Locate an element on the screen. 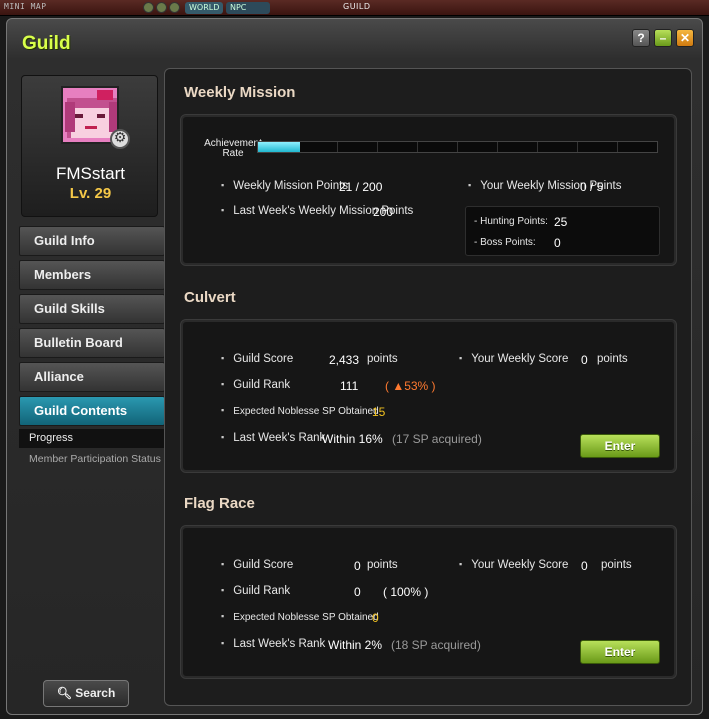  subnav-member-participation: Member Participation Status is located at coordinates (95, 459).